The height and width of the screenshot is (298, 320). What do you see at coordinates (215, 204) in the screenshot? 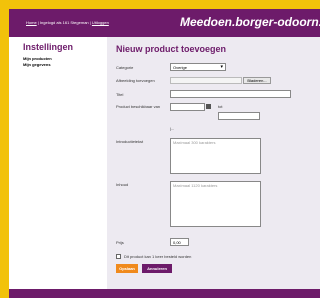
I see `content-textarea: Maximaal 1120 karakters` at bounding box center [215, 204].